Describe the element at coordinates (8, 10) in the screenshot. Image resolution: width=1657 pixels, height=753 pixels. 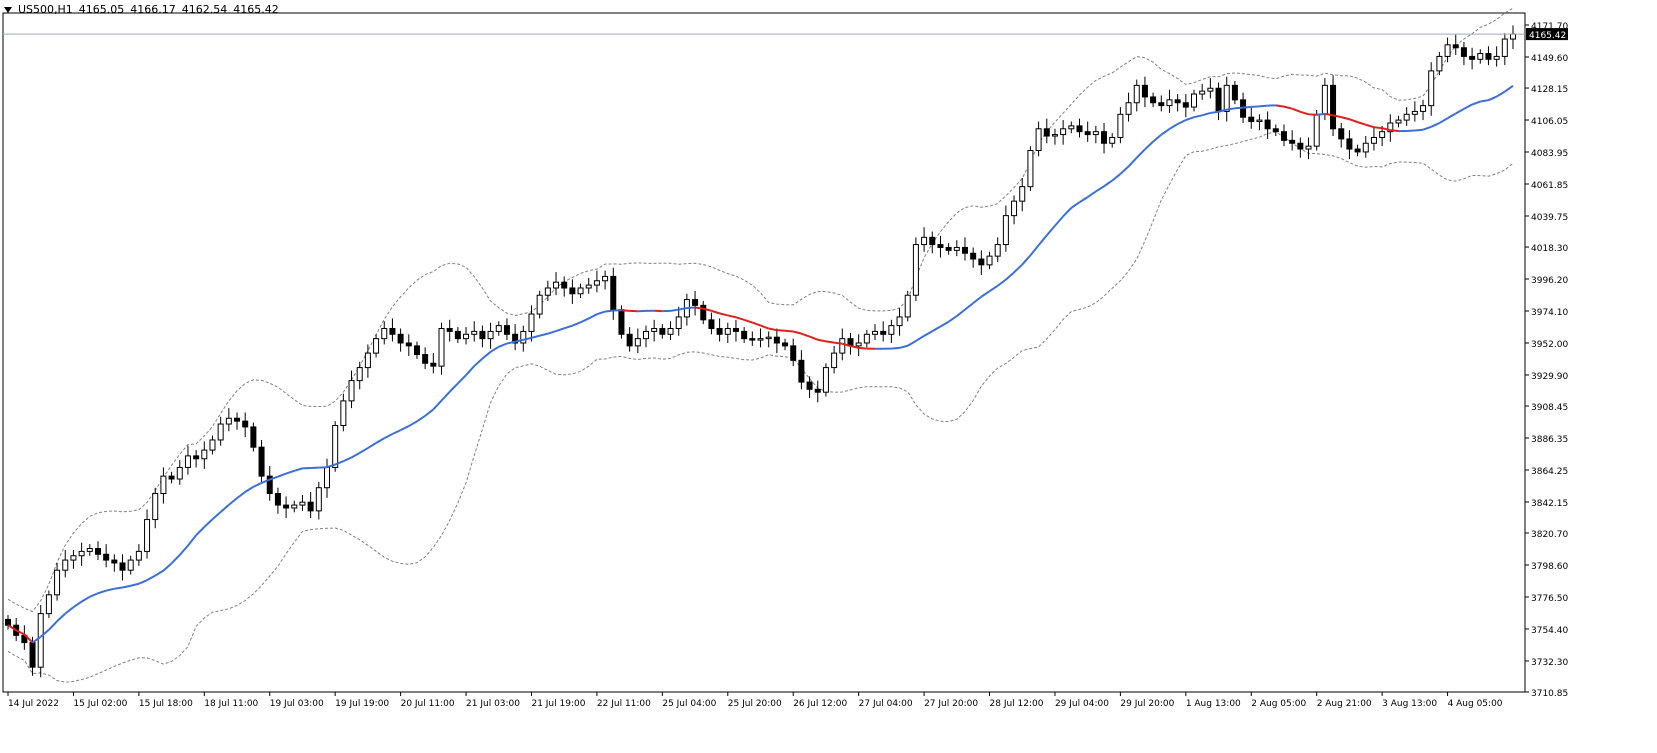
I see `chevron-down-icon` at that location.